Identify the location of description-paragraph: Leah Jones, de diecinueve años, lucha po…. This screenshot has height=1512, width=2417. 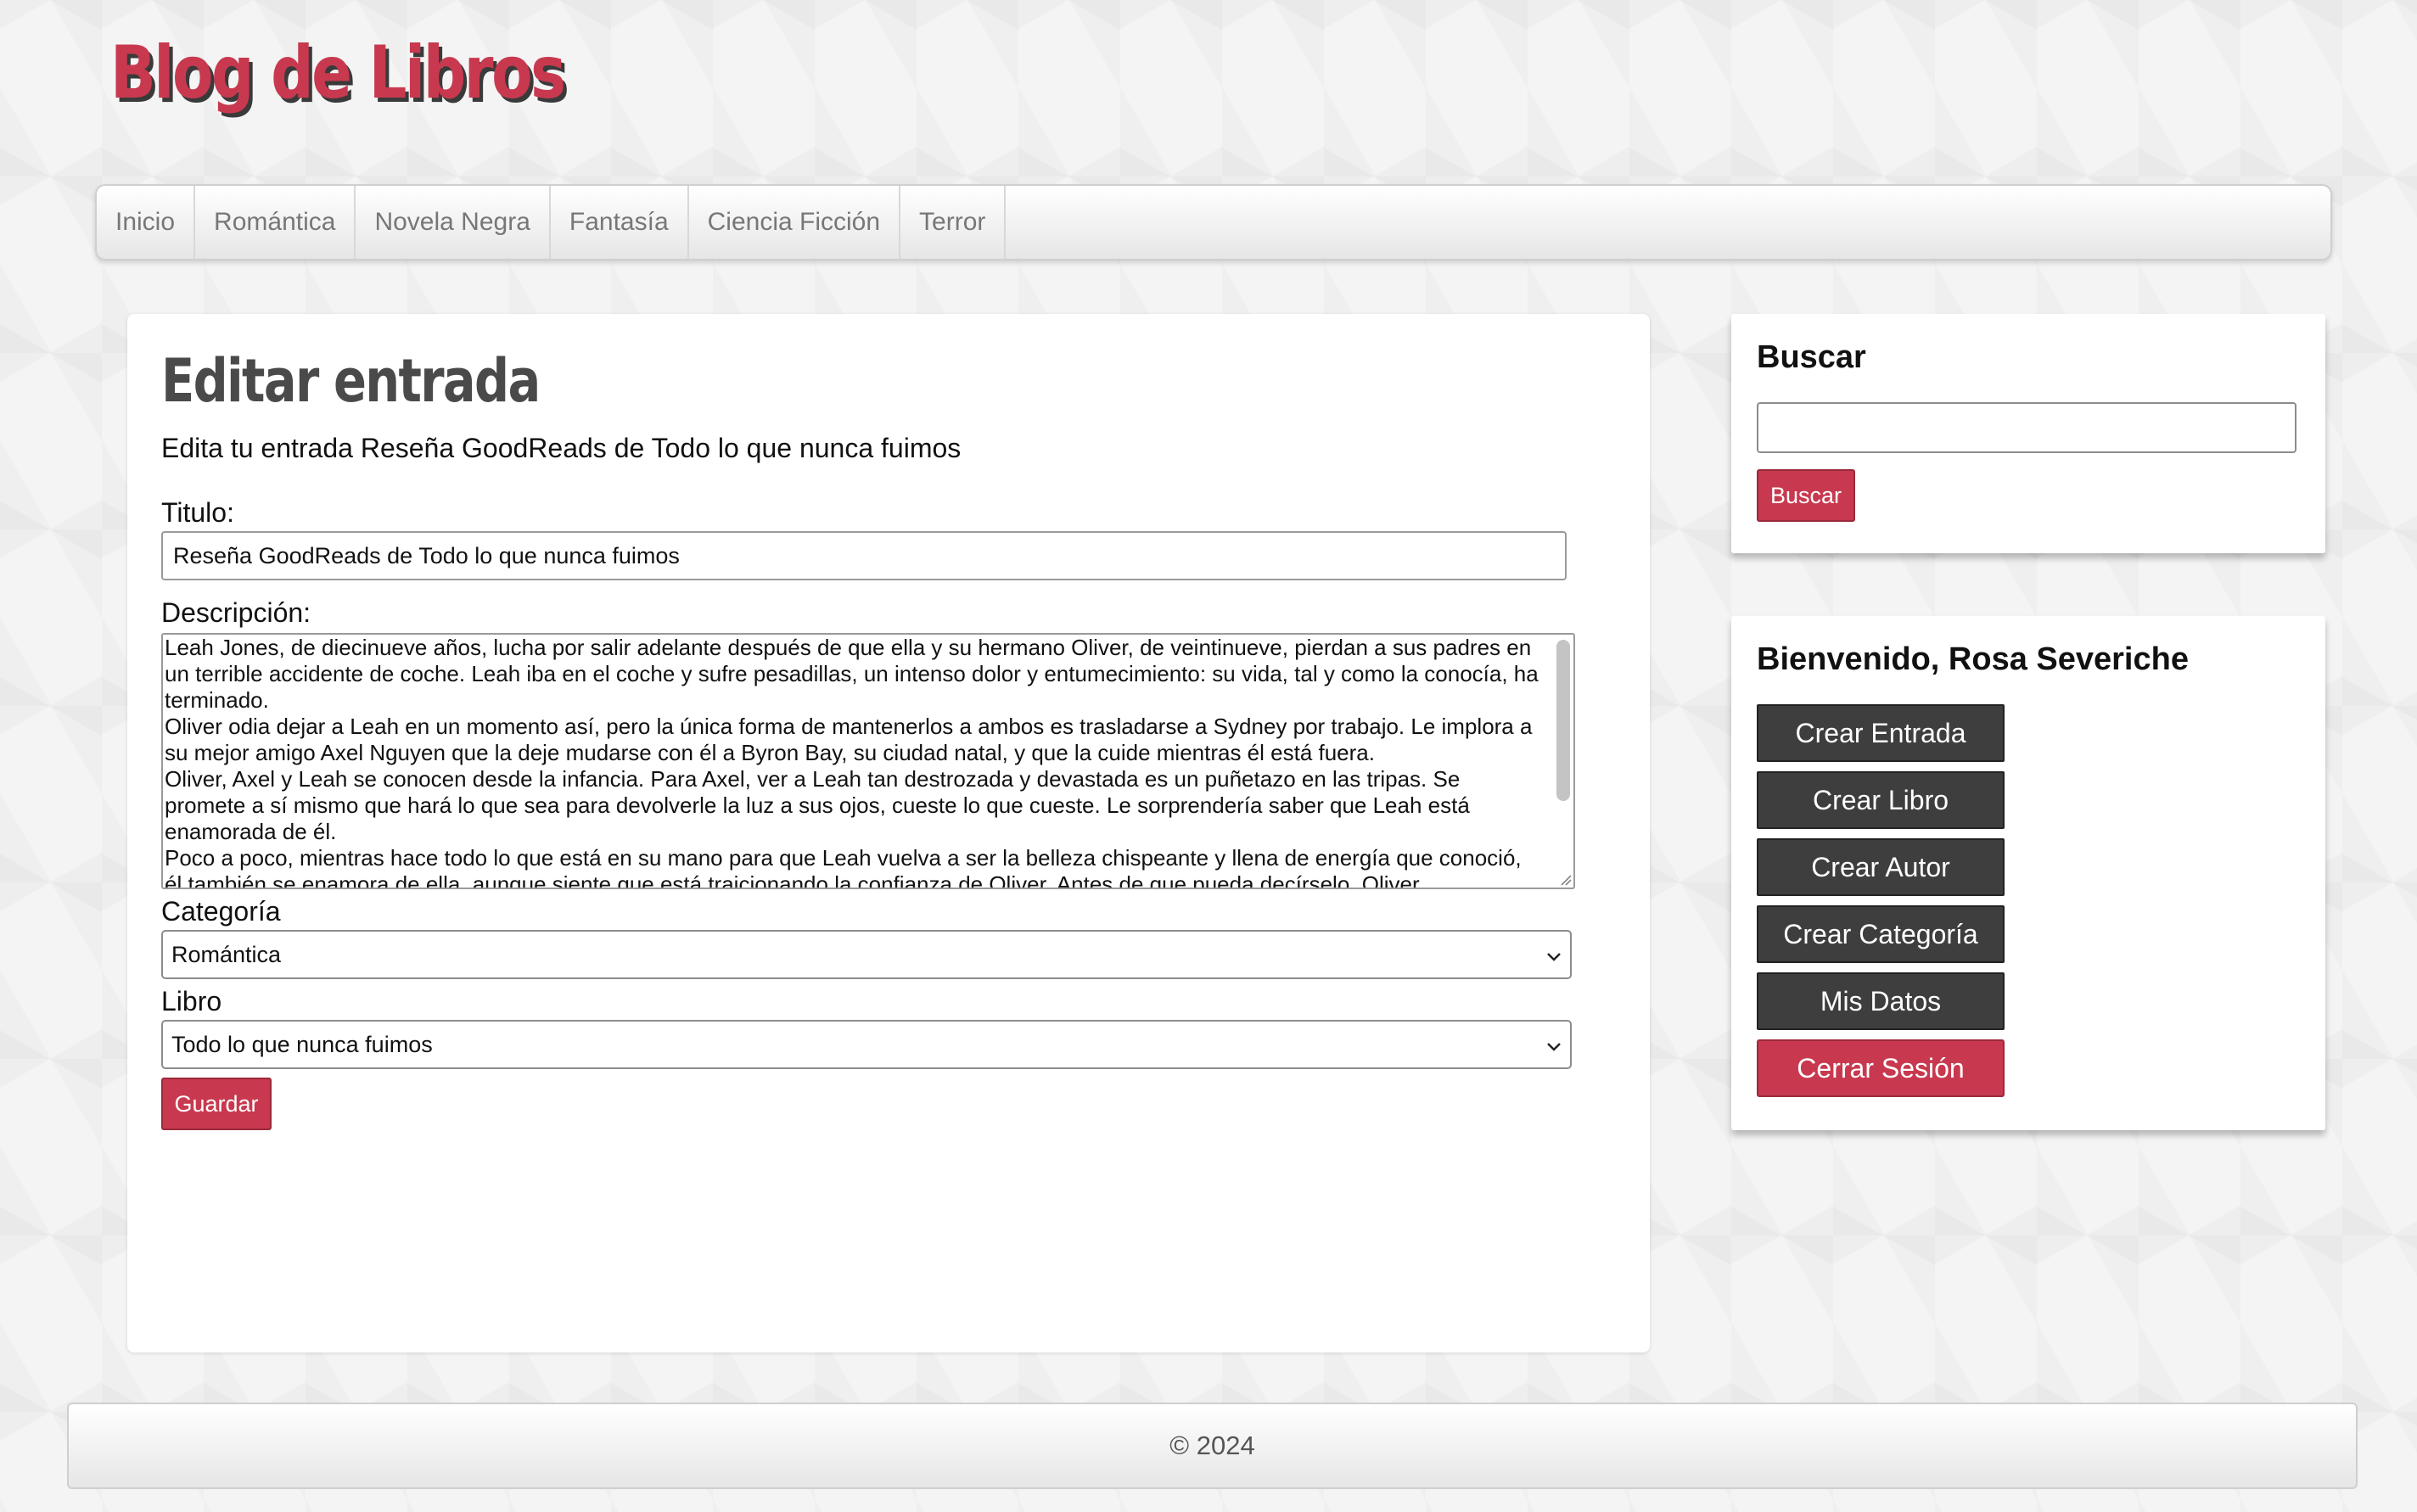
(852, 674).